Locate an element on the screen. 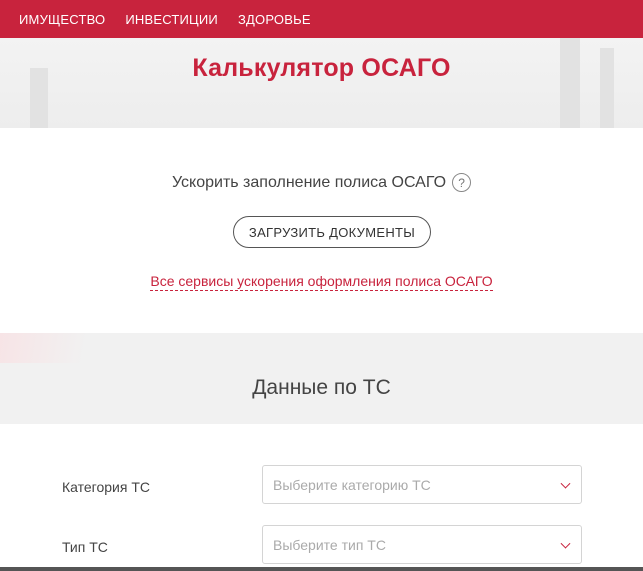 The width and height of the screenshot is (643, 571). hero-background-building is located at coordinates (570, 83).